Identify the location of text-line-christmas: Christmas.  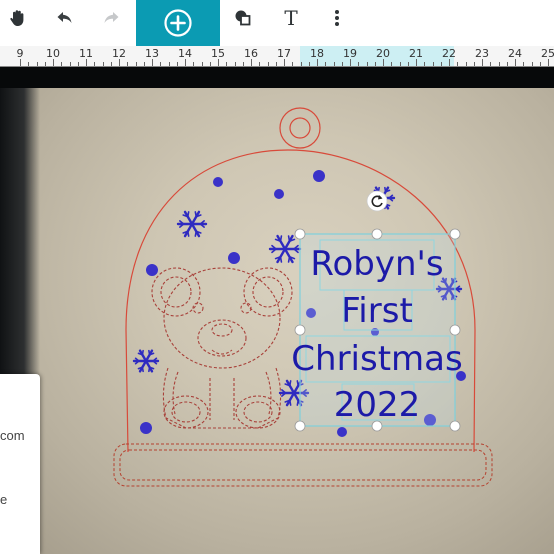
(376, 359).